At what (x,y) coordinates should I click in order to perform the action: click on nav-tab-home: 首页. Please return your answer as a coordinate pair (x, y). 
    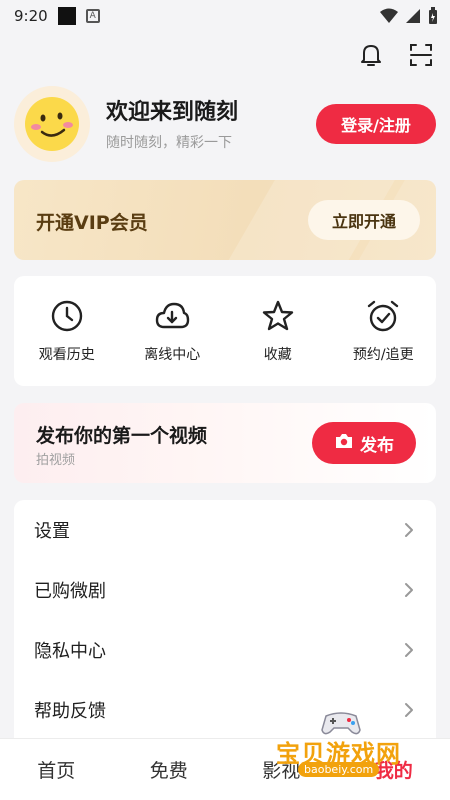
    Looking at the image, I should click on (56, 769).